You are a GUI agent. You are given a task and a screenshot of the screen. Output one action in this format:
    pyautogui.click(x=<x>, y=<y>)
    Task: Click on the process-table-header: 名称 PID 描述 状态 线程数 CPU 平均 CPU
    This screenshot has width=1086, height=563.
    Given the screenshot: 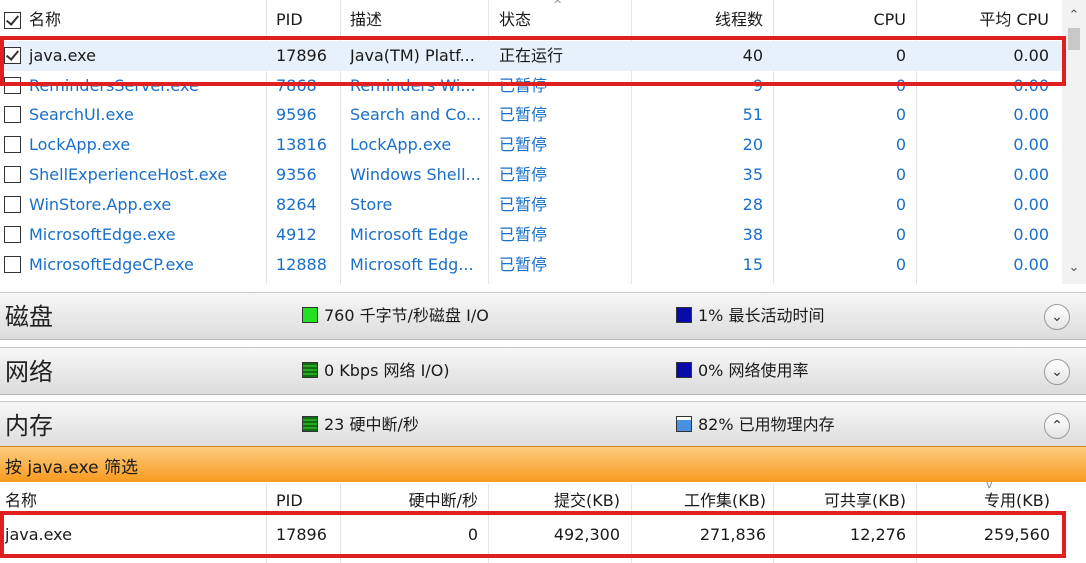 What is the action you would take?
    pyautogui.click(x=531, y=20)
    